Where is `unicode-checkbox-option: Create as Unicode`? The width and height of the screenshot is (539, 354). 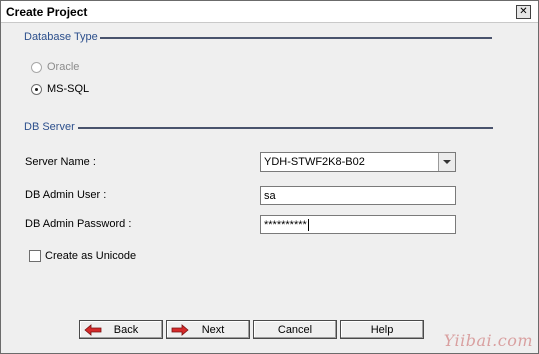 unicode-checkbox-option: Create as Unicode is located at coordinates (82, 256).